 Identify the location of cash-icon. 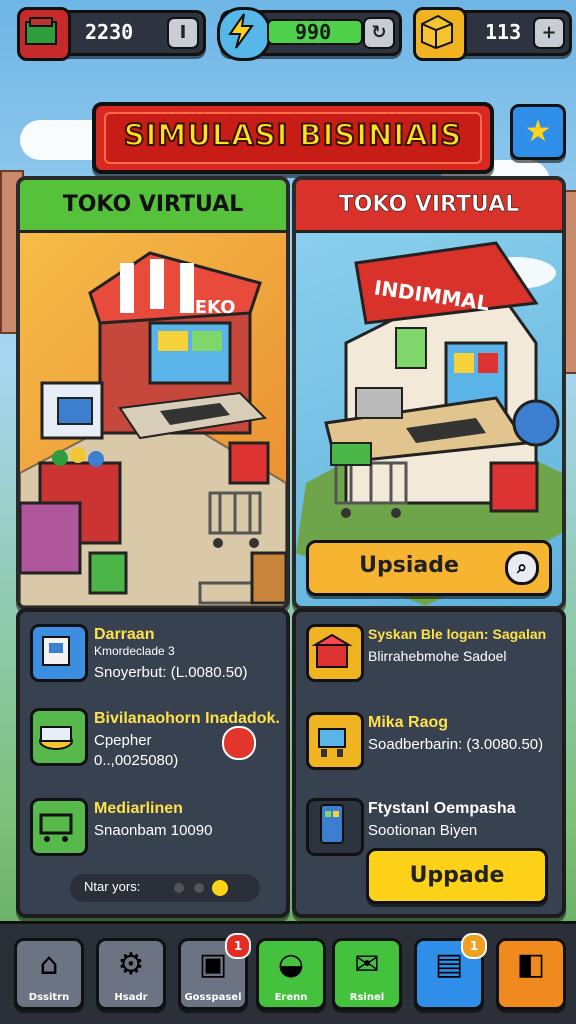
(44, 34).